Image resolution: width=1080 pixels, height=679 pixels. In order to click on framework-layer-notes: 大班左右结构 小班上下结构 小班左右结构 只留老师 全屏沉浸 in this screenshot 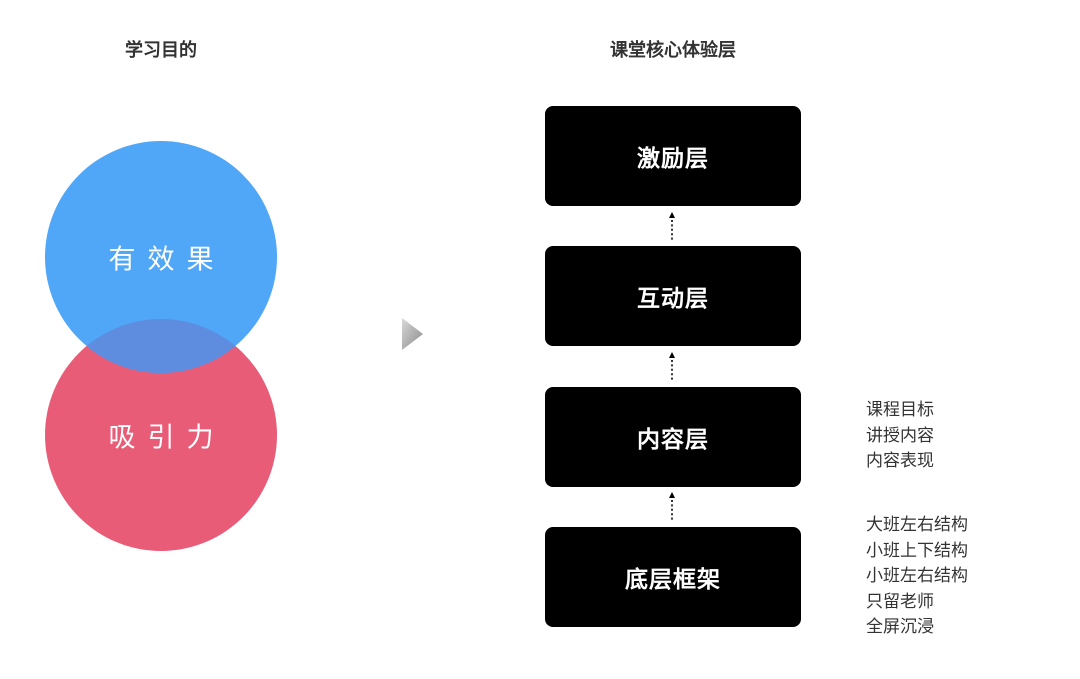, I will do `click(917, 577)`.